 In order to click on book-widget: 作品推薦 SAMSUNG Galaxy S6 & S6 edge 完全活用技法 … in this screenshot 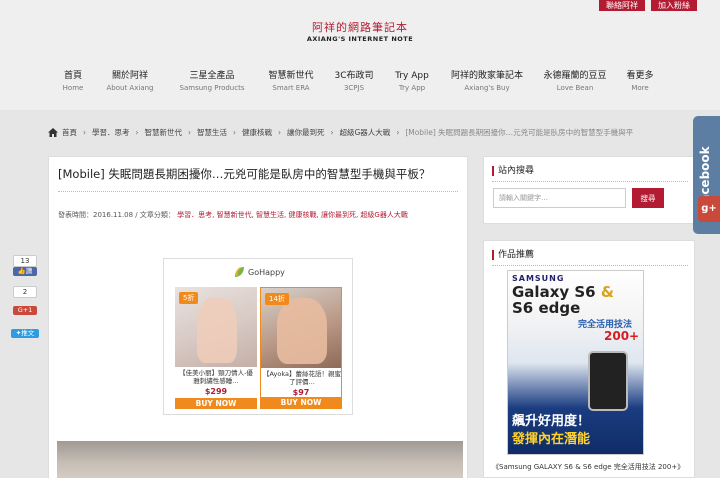, I will do `click(589, 359)`.